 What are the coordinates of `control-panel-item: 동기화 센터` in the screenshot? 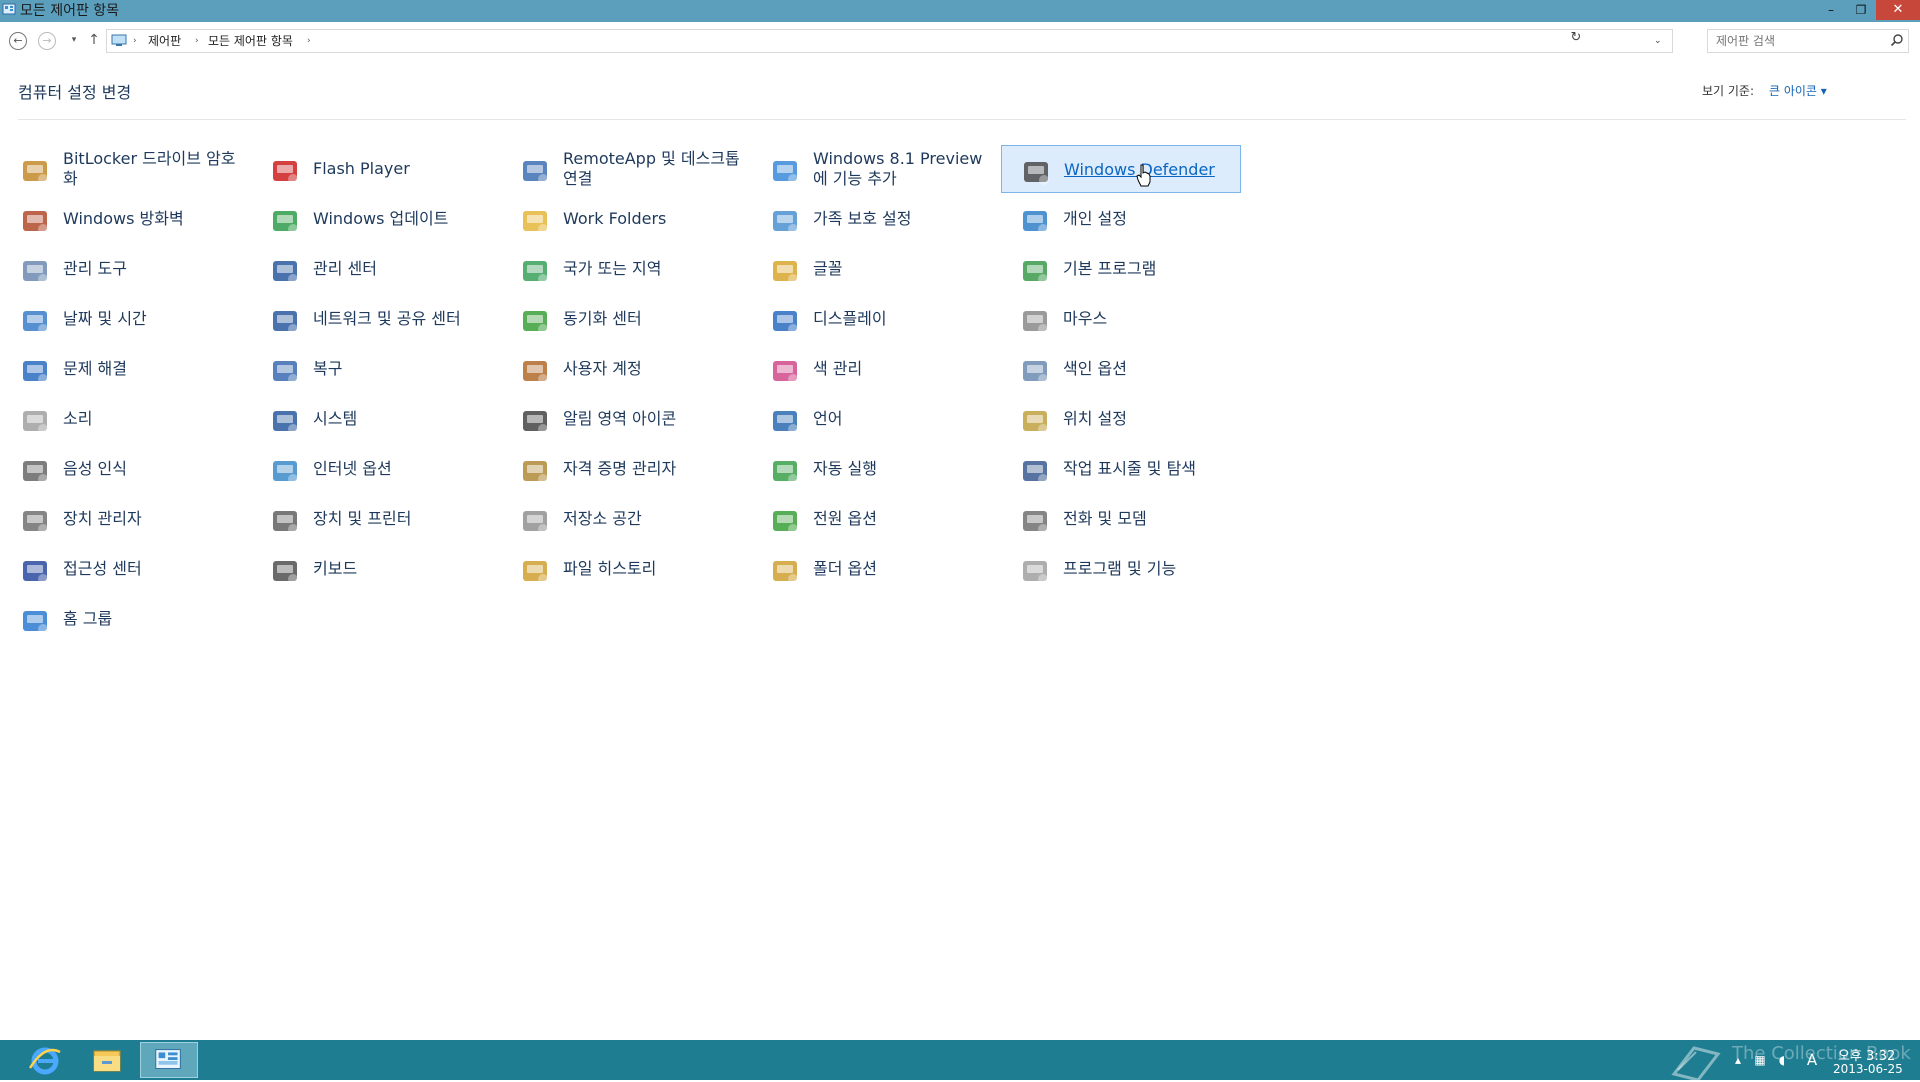 It's located at (621, 319).